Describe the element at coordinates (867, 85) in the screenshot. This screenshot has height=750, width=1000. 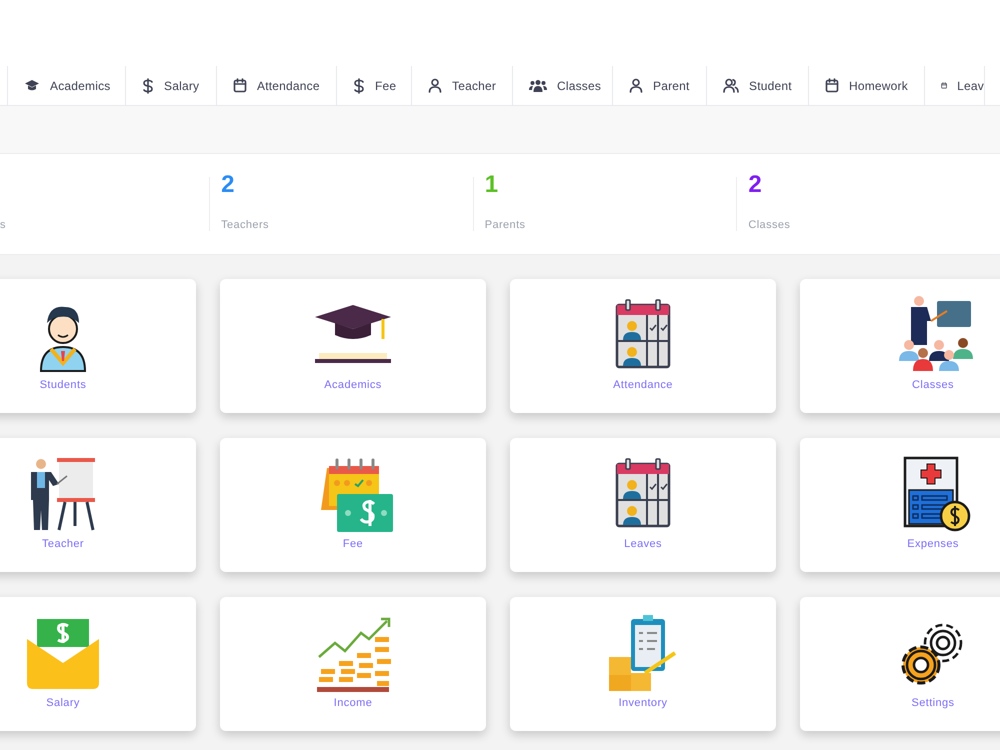
I see `nav-tab: Homework` at that location.